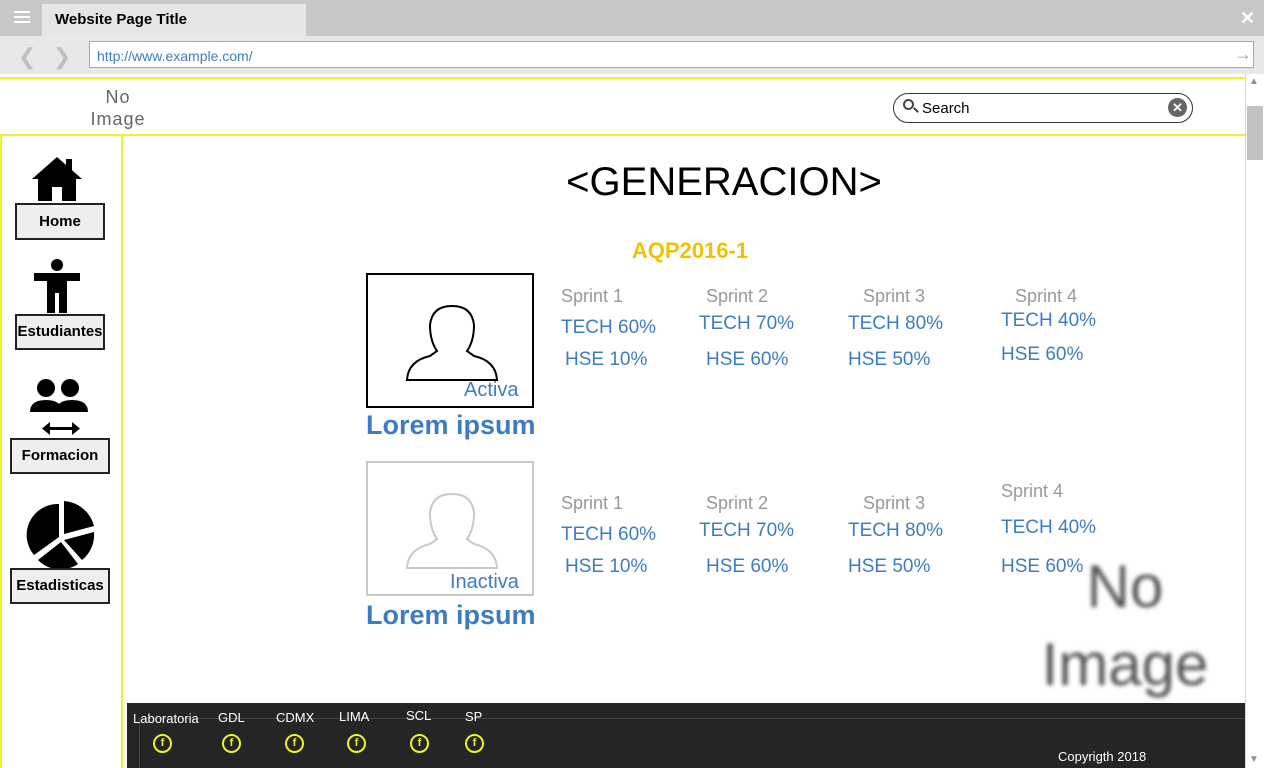 This screenshot has height=768, width=1264. What do you see at coordinates (671, 54) in the screenshot?
I see `address-bar` at bounding box center [671, 54].